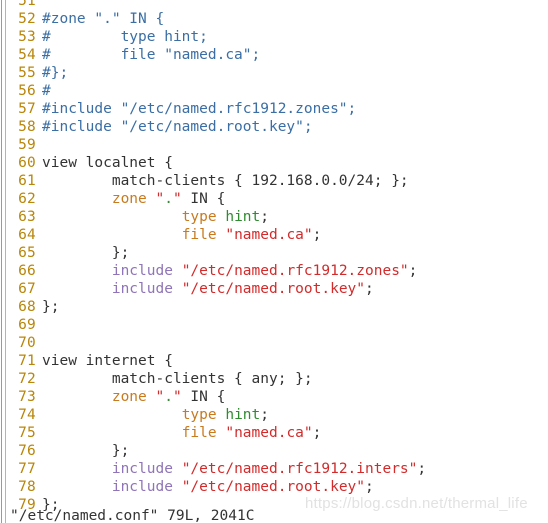 The width and height of the screenshot is (548, 523). Describe the element at coordinates (27, 343) in the screenshot. I see `line-number: 70` at that location.